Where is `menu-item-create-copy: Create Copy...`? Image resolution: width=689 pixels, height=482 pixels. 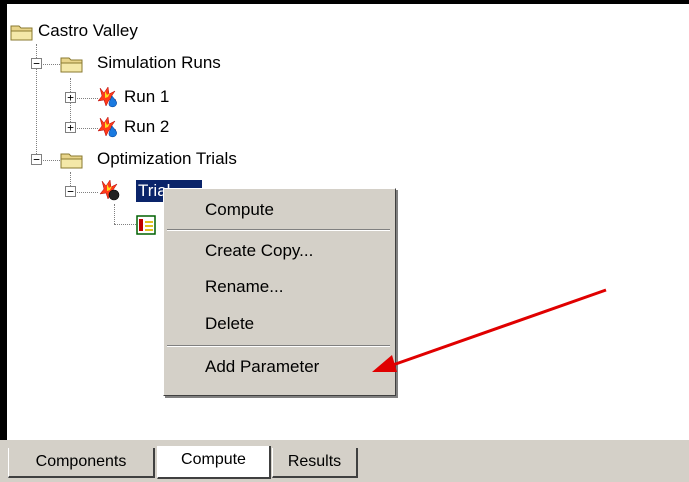 menu-item-create-copy: Create Copy... is located at coordinates (278, 251).